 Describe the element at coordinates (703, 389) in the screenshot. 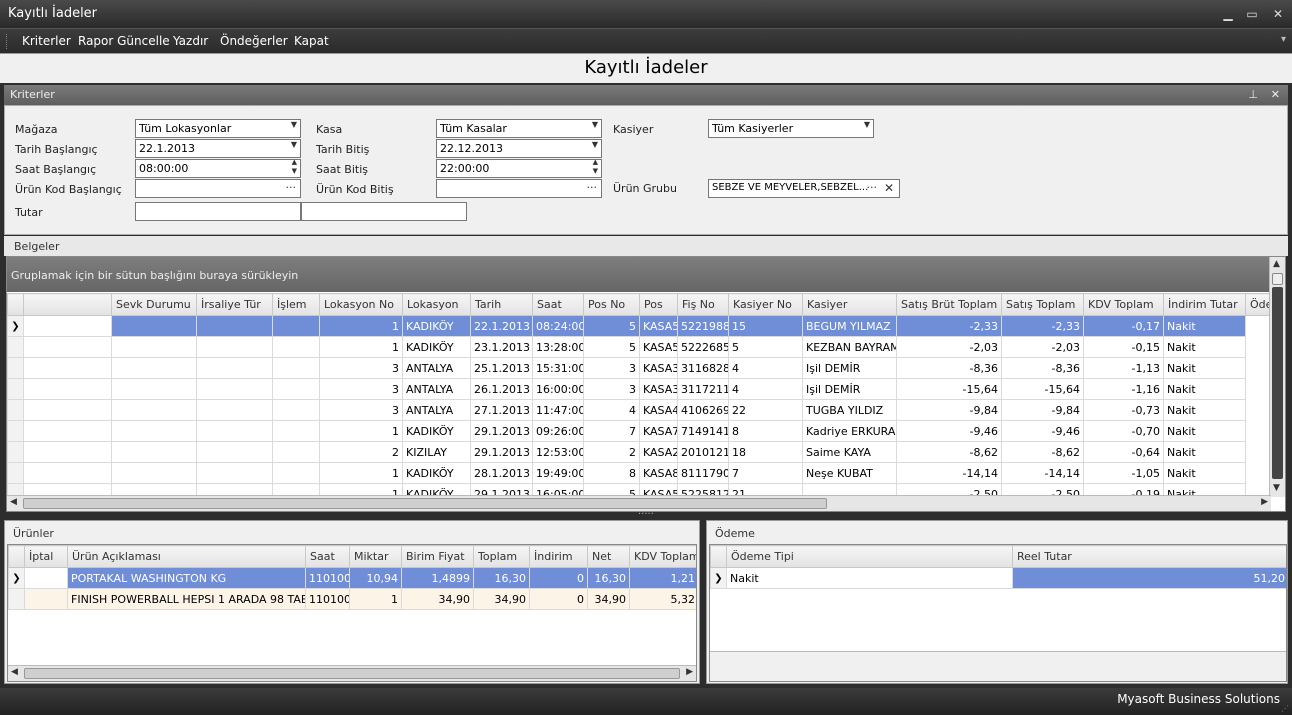

I see `table-cell: 3117211` at that location.